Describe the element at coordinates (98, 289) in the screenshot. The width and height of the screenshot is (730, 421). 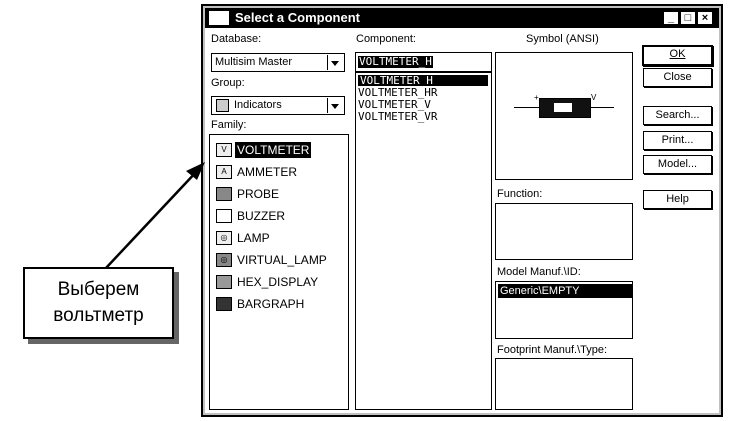
I see `callout-line-1: Выберем` at that location.